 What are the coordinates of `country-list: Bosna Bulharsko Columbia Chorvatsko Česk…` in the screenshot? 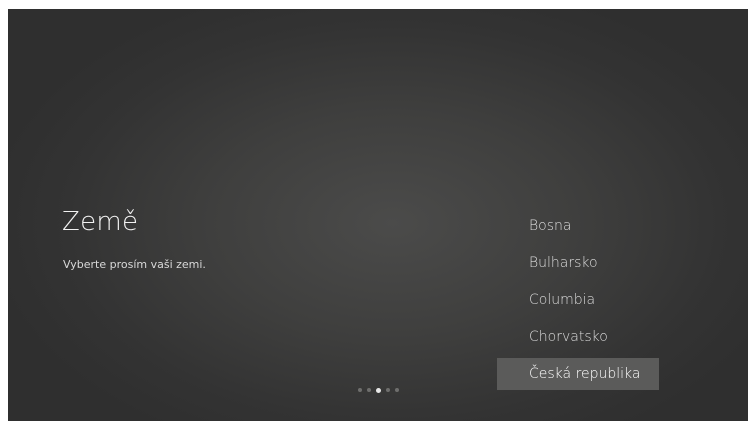 It's located at (578, 302).